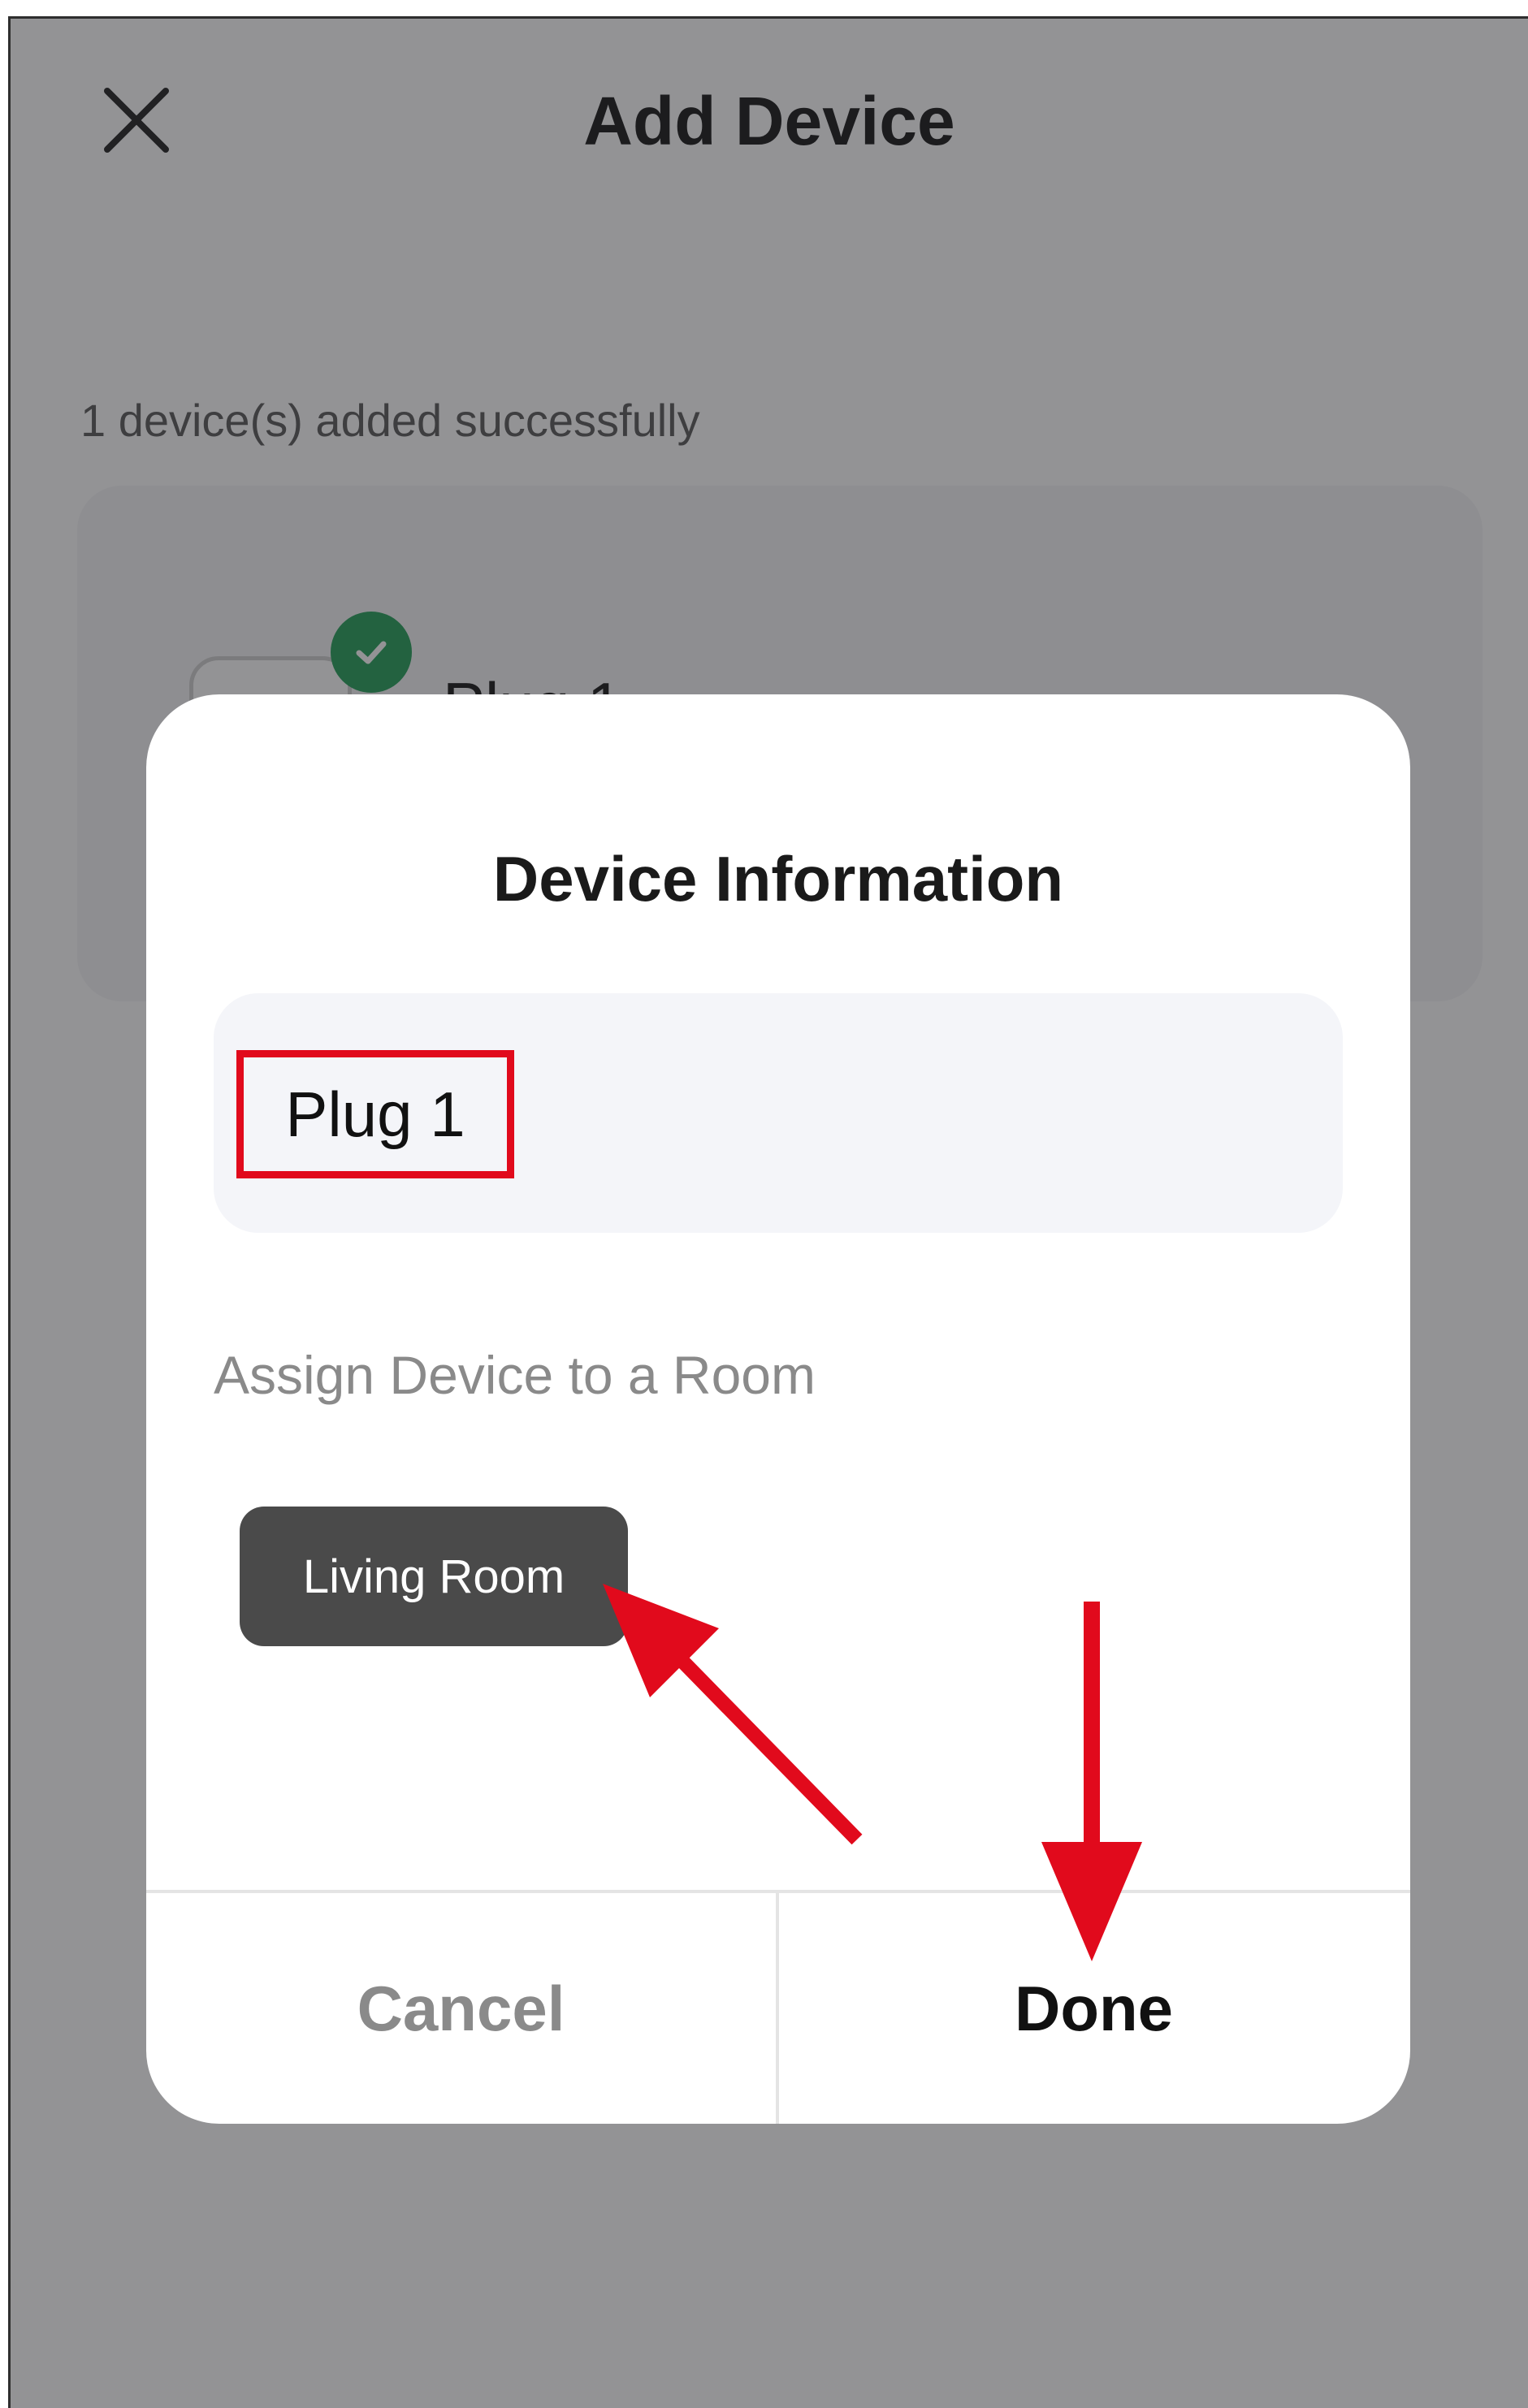 This screenshot has width=1528, height=2408. What do you see at coordinates (434, 1576) in the screenshot?
I see `room-chip-living-room: Living Room` at bounding box center [434, 1576].